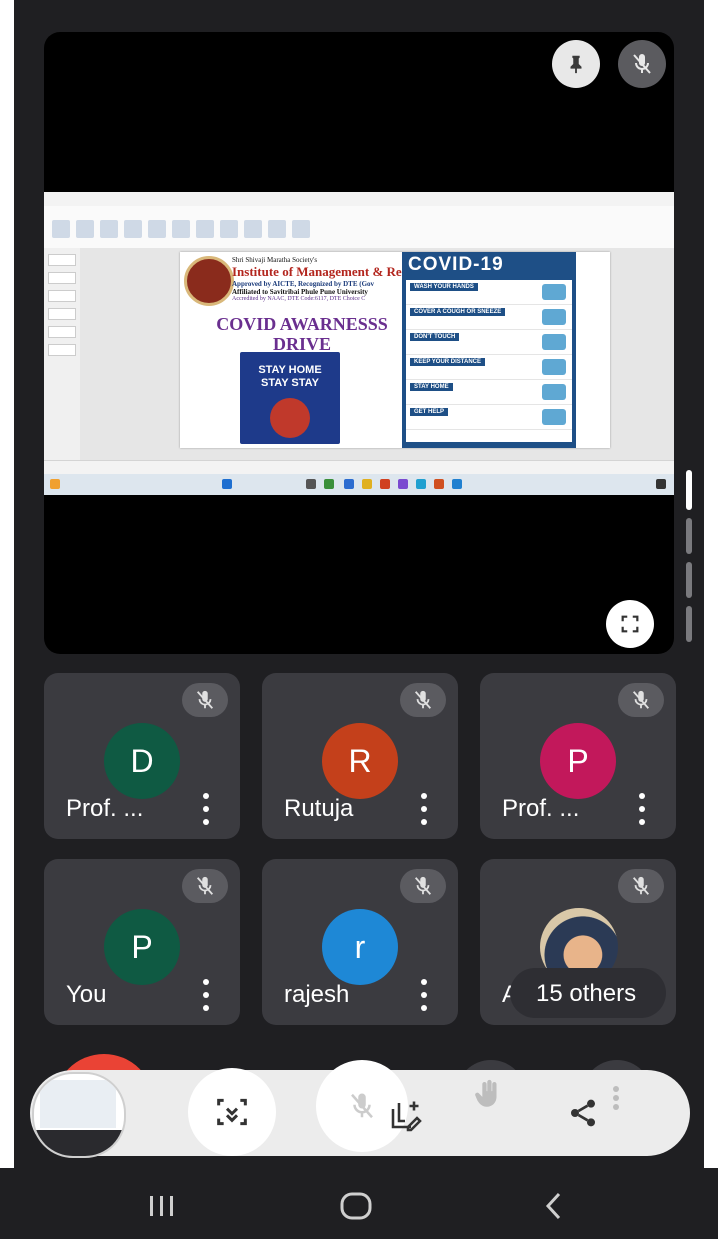 The width and height of the screenshot is (718, 1239). What do you see at coordinates (586, 993) in the screenshot?
I see `others-count-label: 15 others` at bounding box center [586, 993].